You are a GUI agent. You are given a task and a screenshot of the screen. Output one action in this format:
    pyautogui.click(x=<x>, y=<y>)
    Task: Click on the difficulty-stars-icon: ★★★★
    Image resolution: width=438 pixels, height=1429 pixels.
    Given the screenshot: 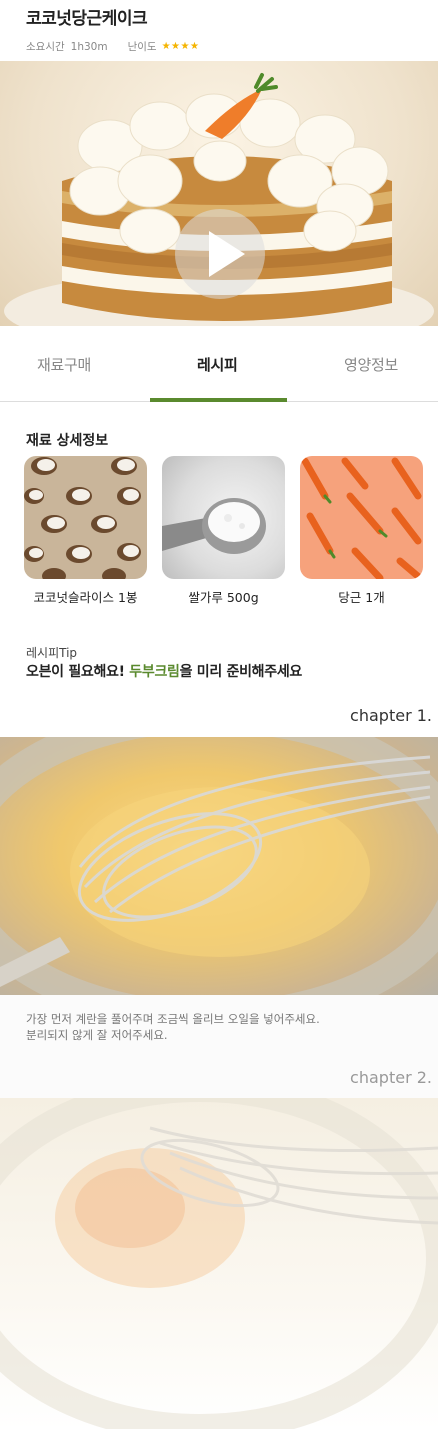 What is the action you would take?
    pyautogui.click(x=180, y=46)
    